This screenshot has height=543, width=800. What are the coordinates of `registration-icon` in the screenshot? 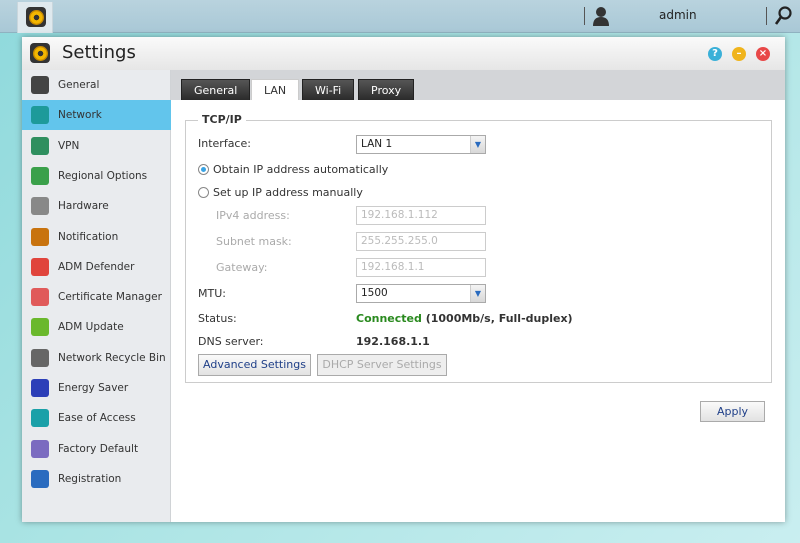 It's located at (40, 478).